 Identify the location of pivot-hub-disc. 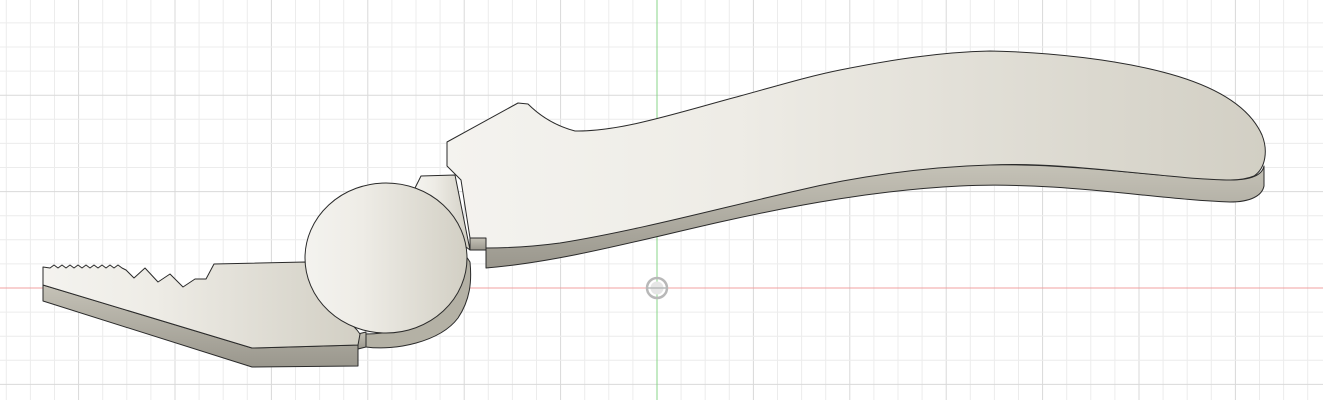
(386, 258).